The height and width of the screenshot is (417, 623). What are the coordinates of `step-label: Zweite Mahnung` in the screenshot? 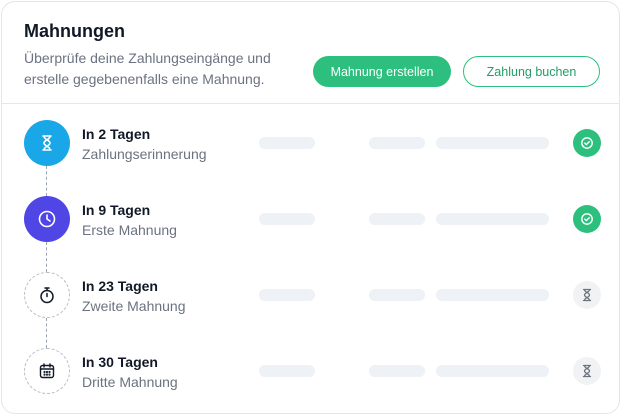 It's located at (134, 306).